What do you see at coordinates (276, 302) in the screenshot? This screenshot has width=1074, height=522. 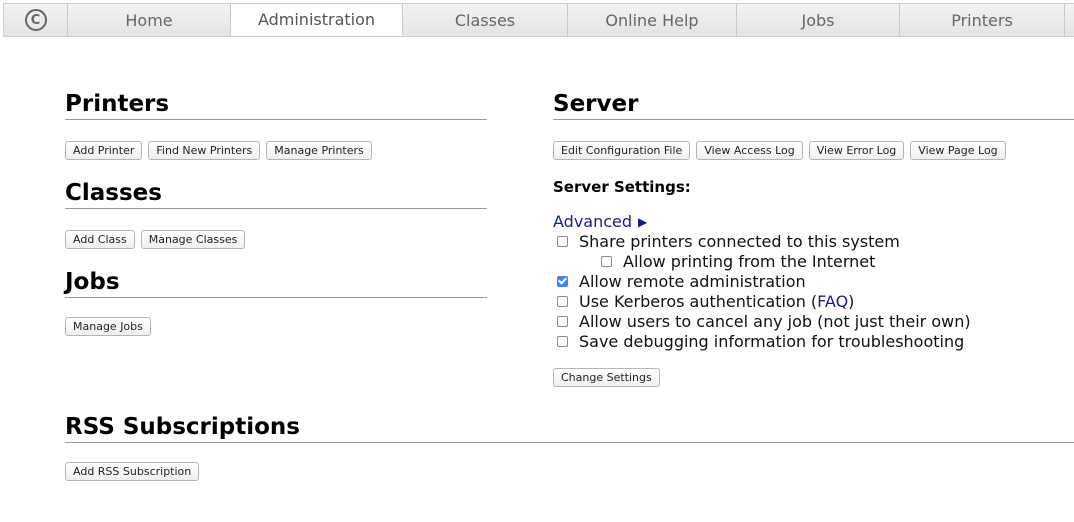 I see `jobs-section: Jobs Manage Jobs` at bounding box center [276, 302].